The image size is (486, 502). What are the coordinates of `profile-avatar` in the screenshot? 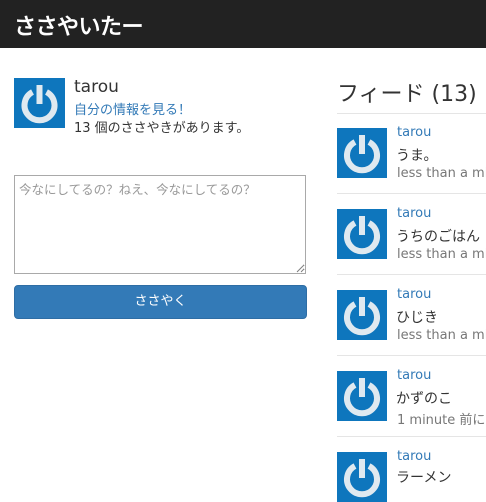 It's located at (39, 103).